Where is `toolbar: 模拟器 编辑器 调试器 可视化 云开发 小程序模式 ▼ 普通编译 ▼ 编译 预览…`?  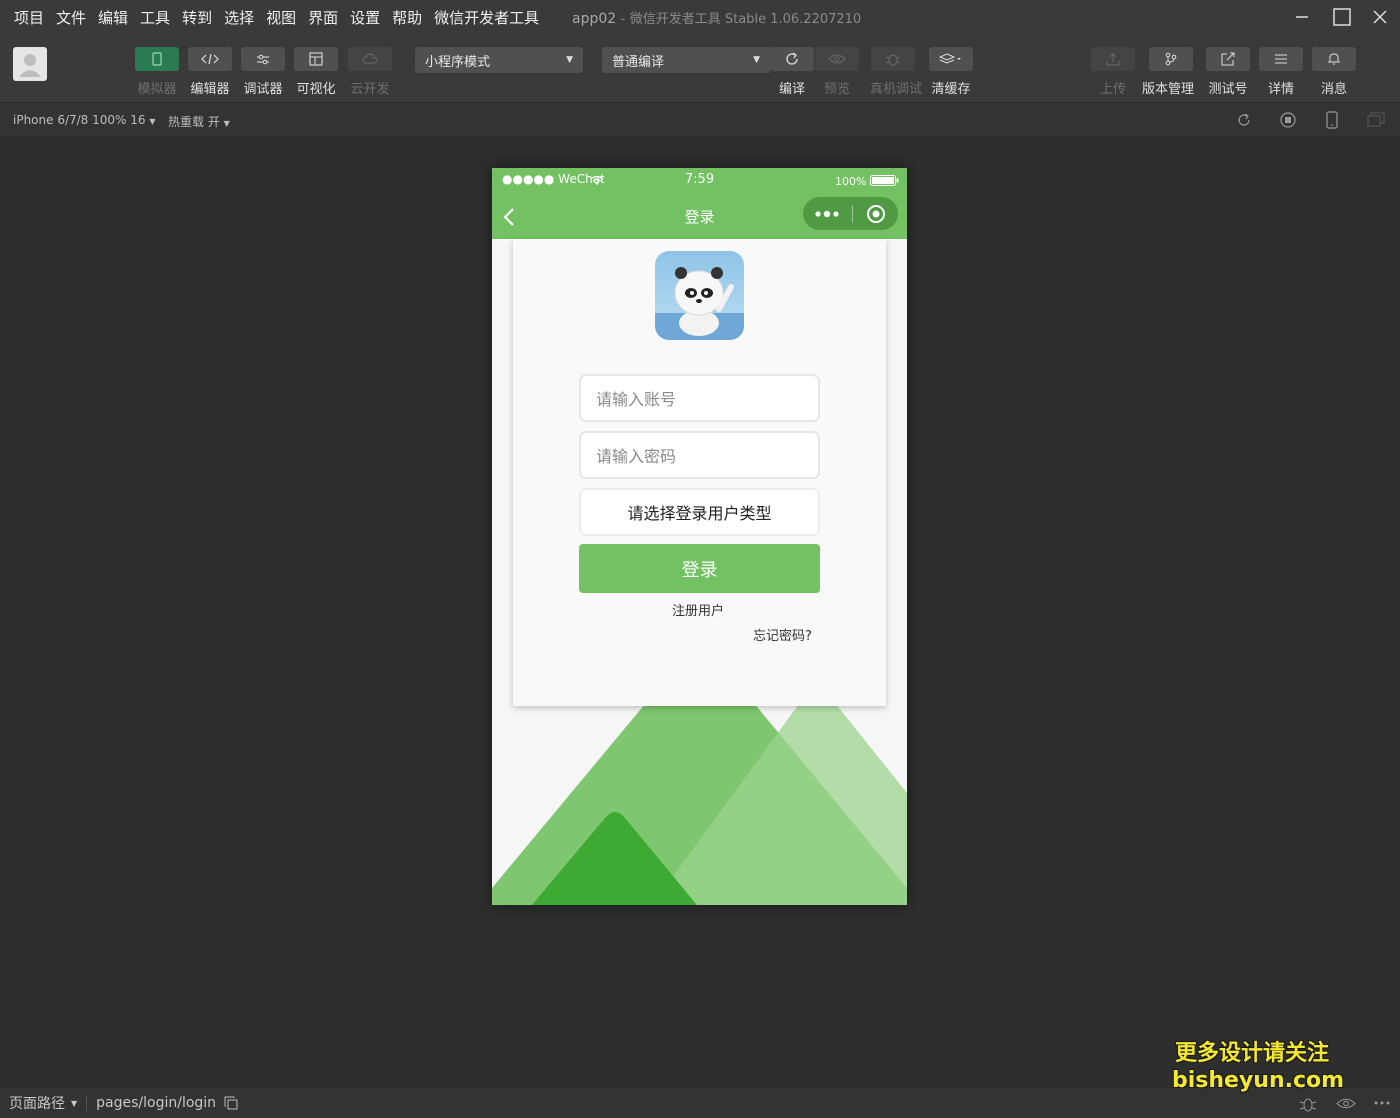 toolbar: 模拟器 编辑器 调试器 可视化 云开发 小程序模式 ▼ 普通编译 ▼ 编译 预览… is located at coordinates (700, 68).